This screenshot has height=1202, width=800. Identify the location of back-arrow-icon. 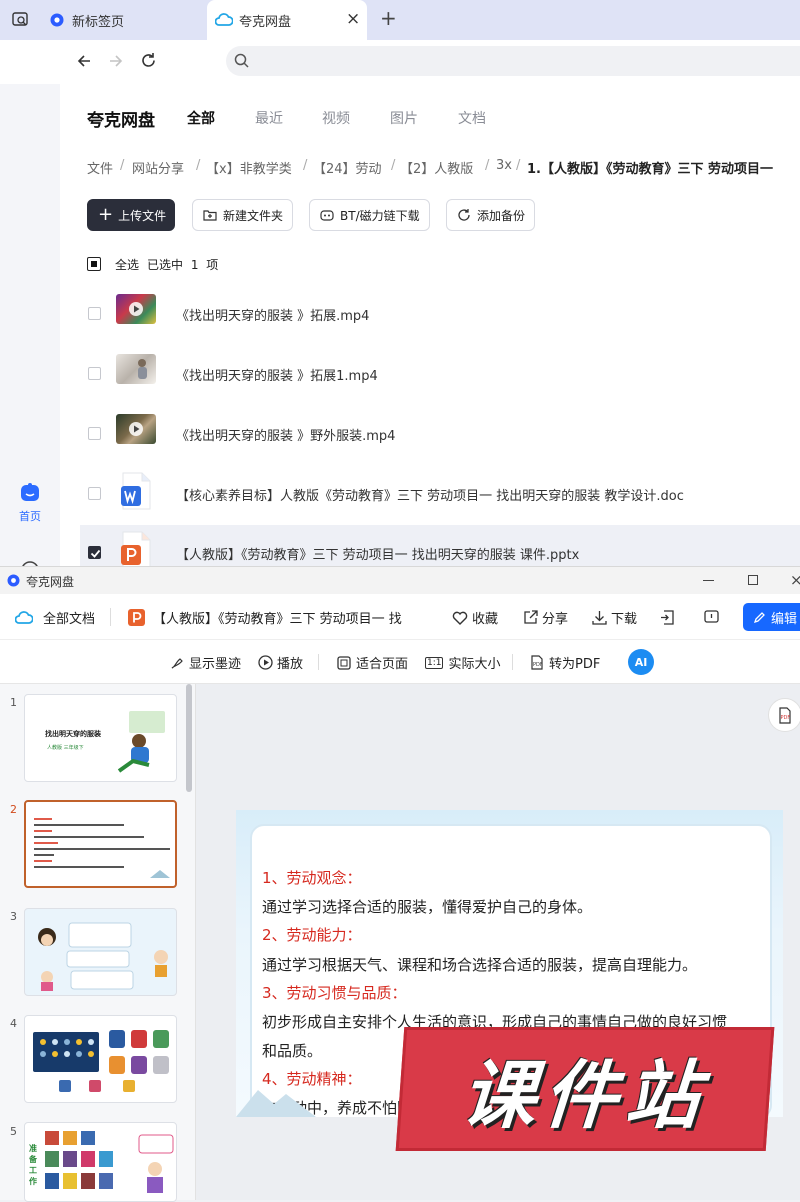
(84, 61).